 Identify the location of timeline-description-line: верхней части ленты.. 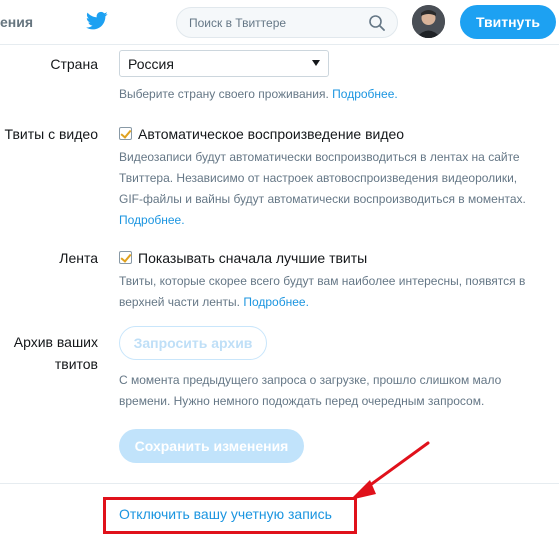
(181, 302).